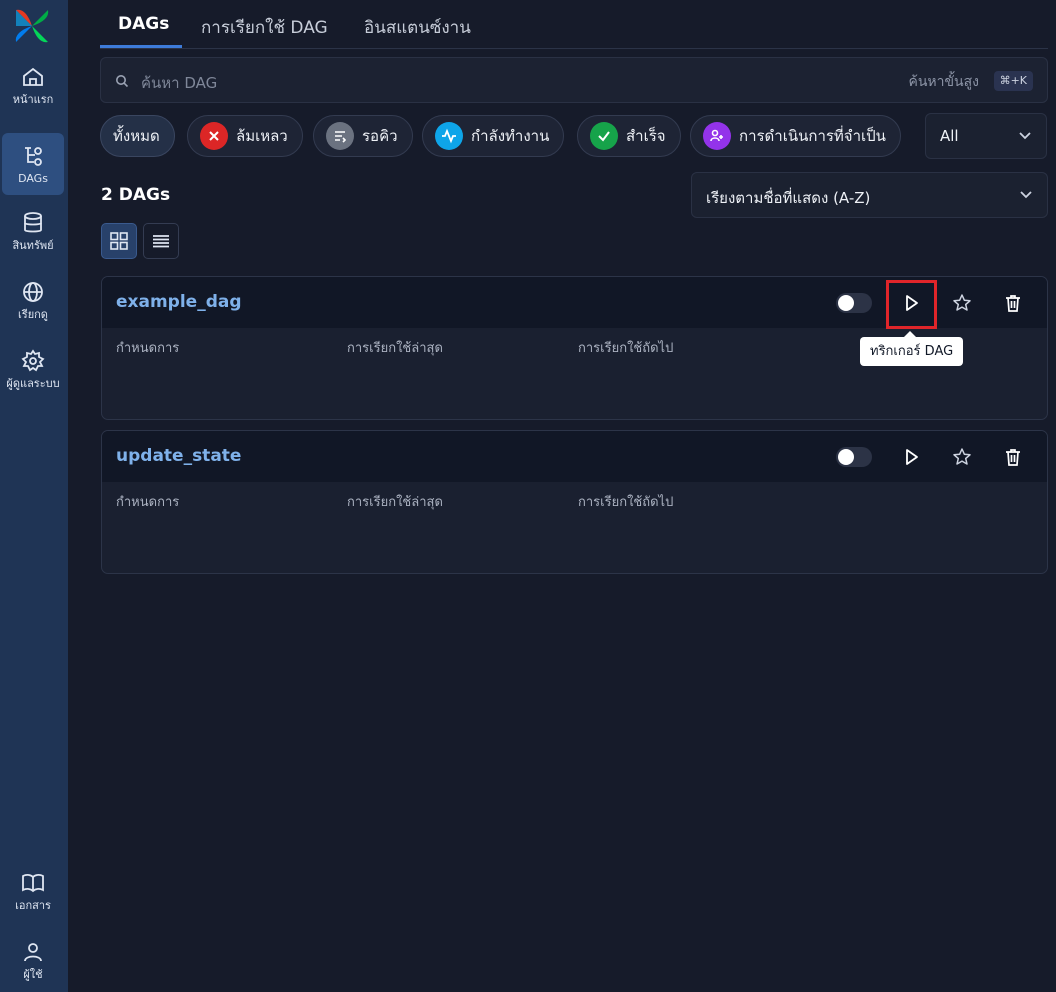  I want to click on filter-success: สำเร็จ, so click(629, 136).